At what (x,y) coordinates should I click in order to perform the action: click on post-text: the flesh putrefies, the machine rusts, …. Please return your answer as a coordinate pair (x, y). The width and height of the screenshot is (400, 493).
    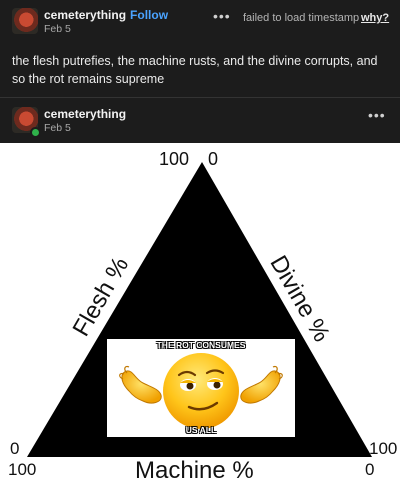
    Looking at the image, I should click on (195, 70).